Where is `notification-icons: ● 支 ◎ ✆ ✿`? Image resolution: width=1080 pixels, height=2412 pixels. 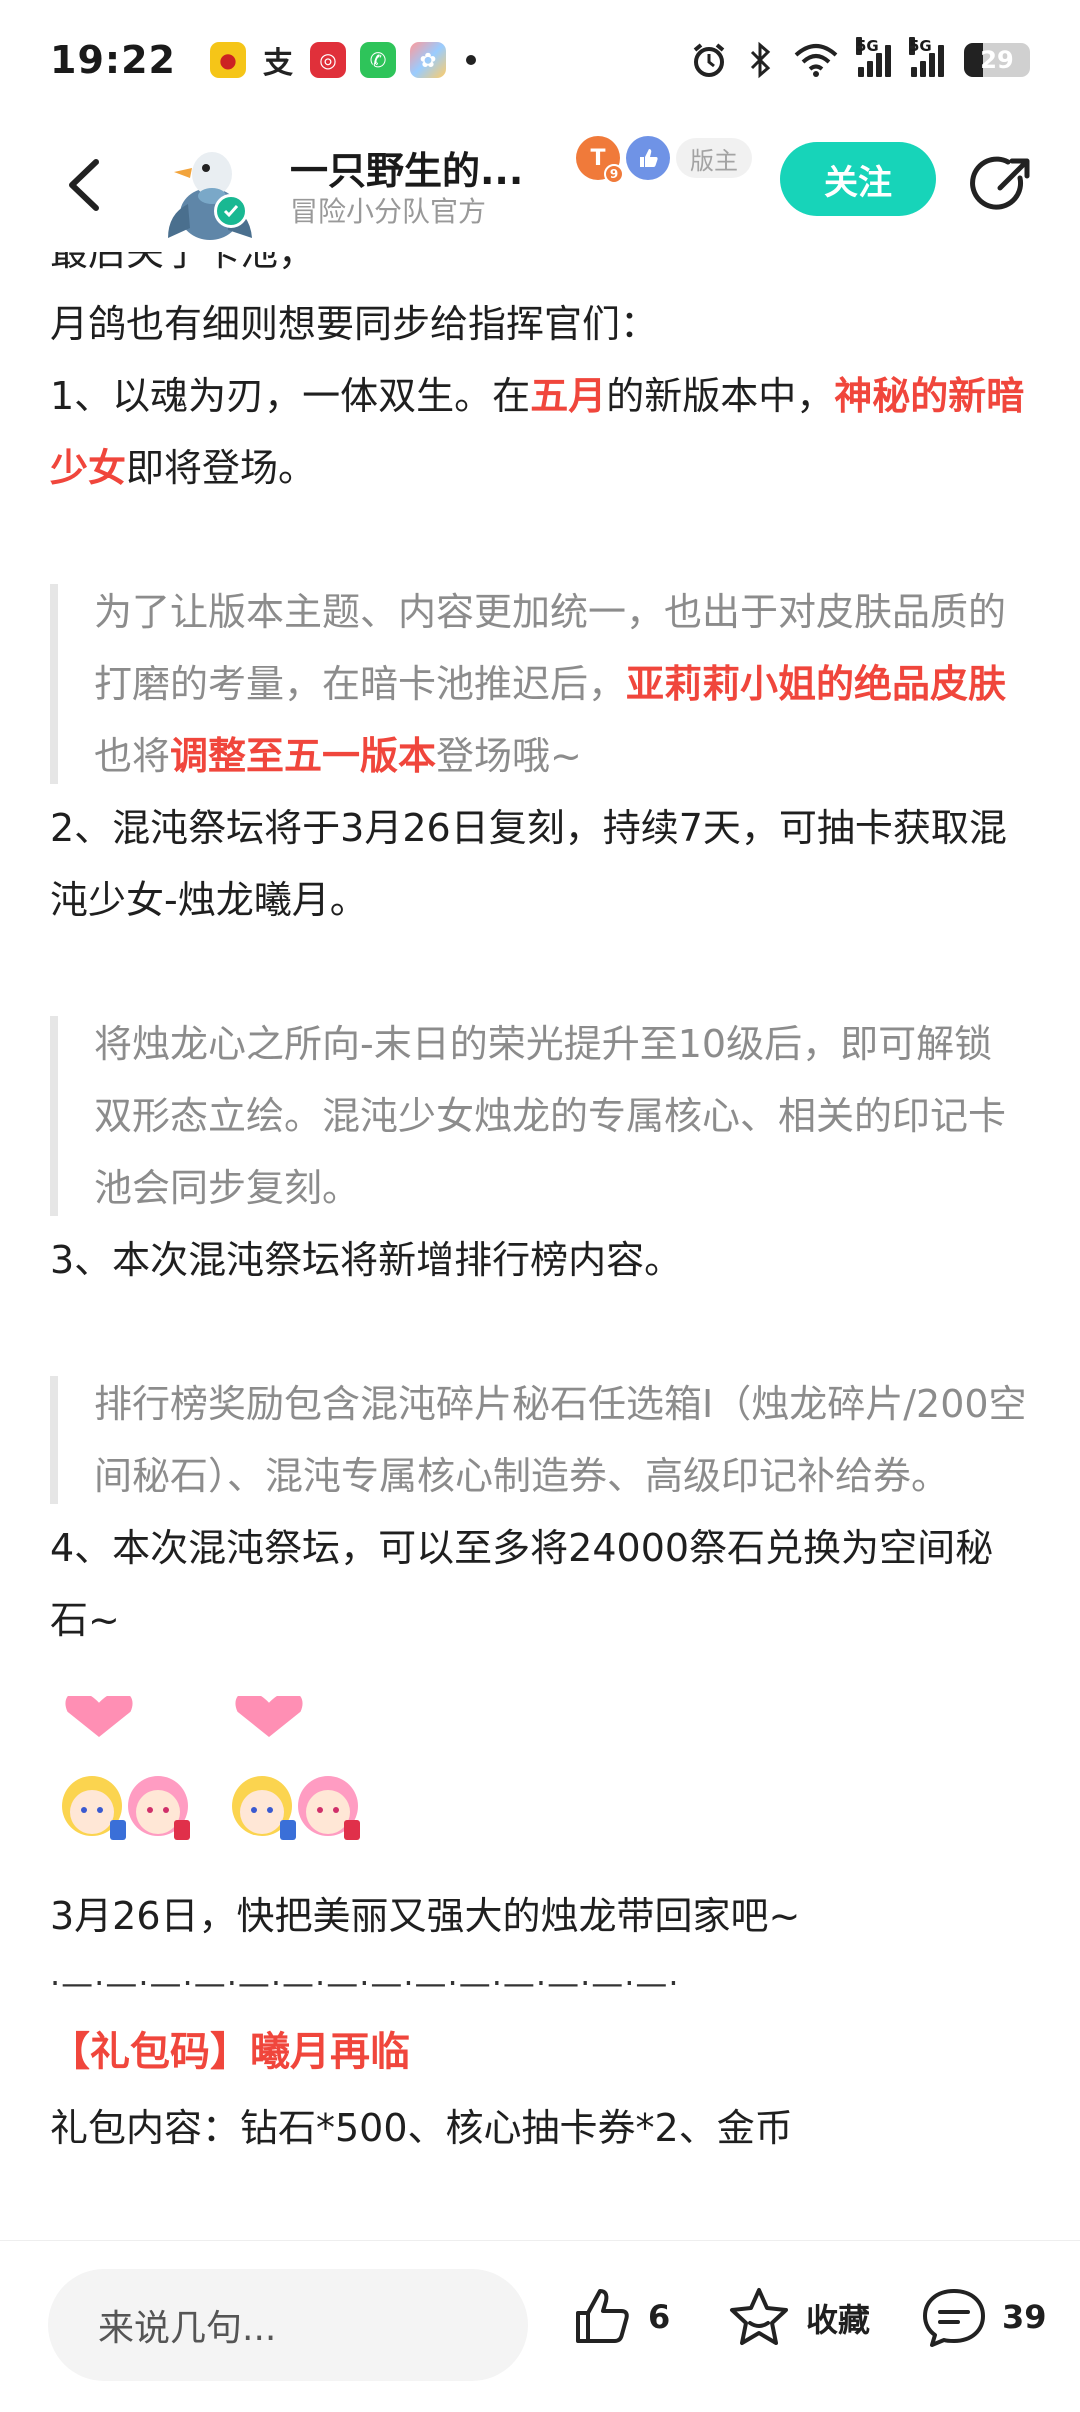
notification-icons: ● 支 ◎ ✆ ✿ is located at coordinates (342, 61).